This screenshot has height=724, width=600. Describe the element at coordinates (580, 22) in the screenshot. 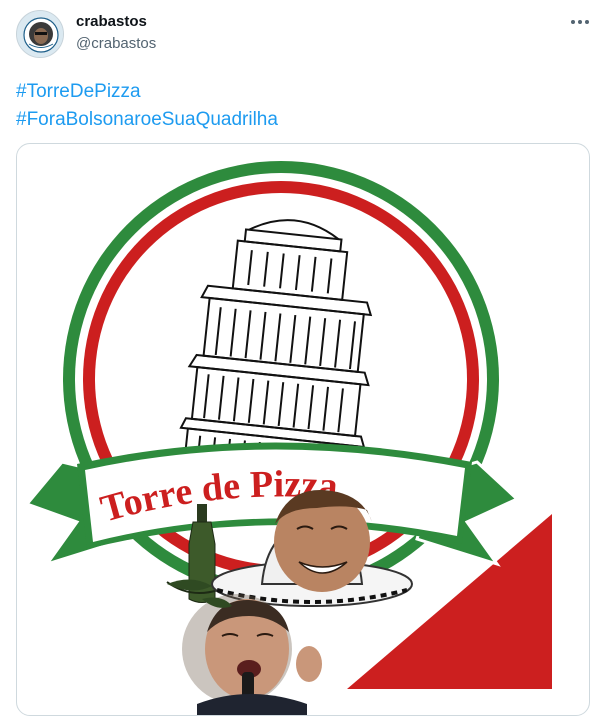

I see `more-options-icon` at that location.